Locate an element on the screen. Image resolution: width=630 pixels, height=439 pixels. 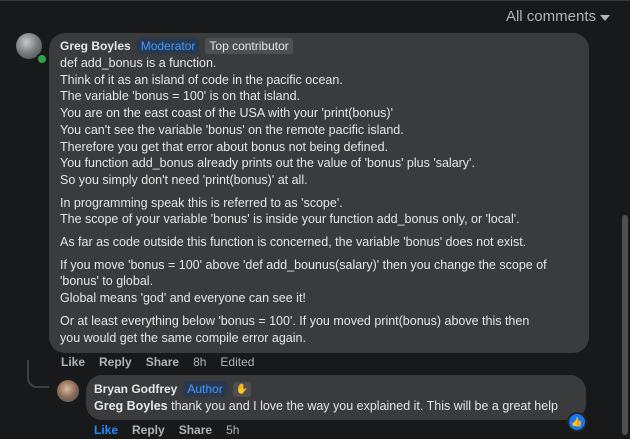
all-comments-dropdown: All comments is located at coordinates (558, 16).